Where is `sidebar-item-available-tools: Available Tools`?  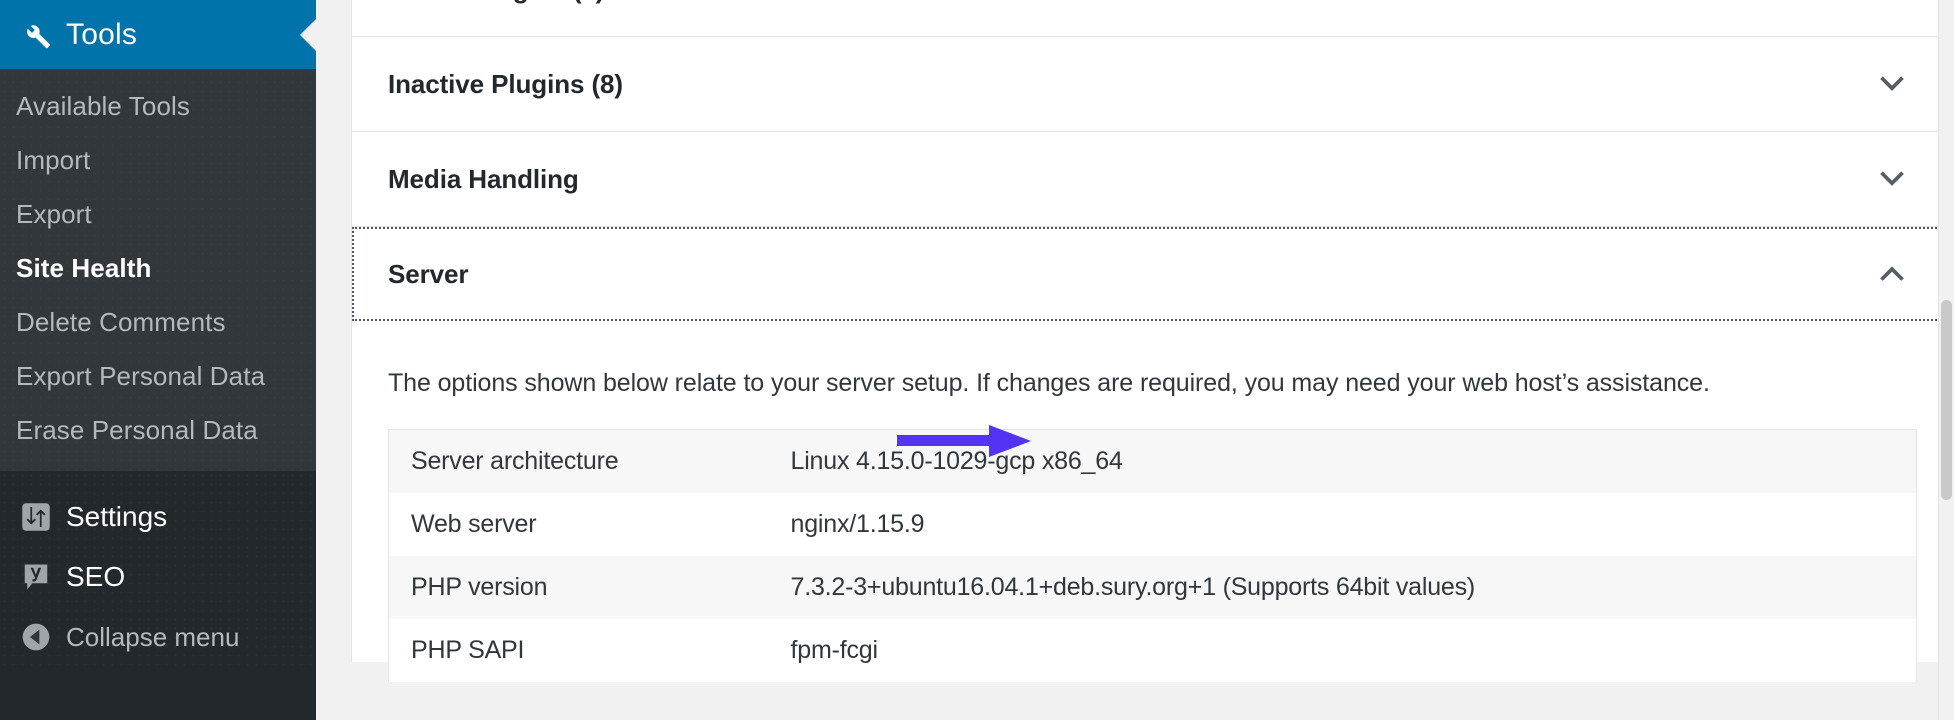 sidebar-item-available-tools: Available Tools is located at coordinates (158, 106).